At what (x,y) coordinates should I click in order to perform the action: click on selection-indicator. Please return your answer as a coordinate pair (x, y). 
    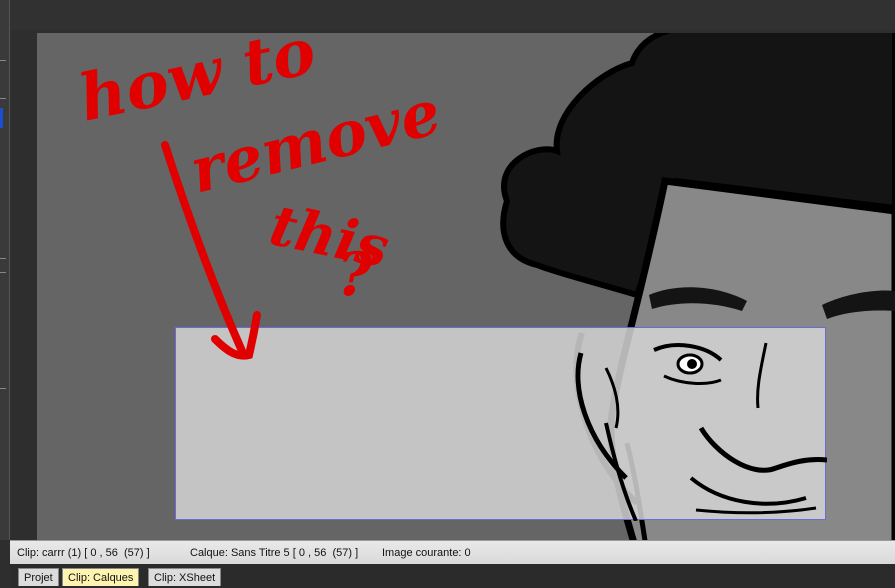
    Looking at the image, I should click on (1, 118).